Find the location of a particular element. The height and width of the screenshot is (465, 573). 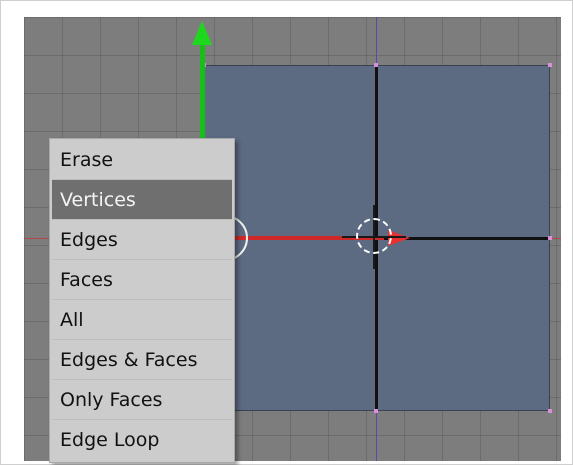

3d-cursor-icon is located at coordinates (374, 236).